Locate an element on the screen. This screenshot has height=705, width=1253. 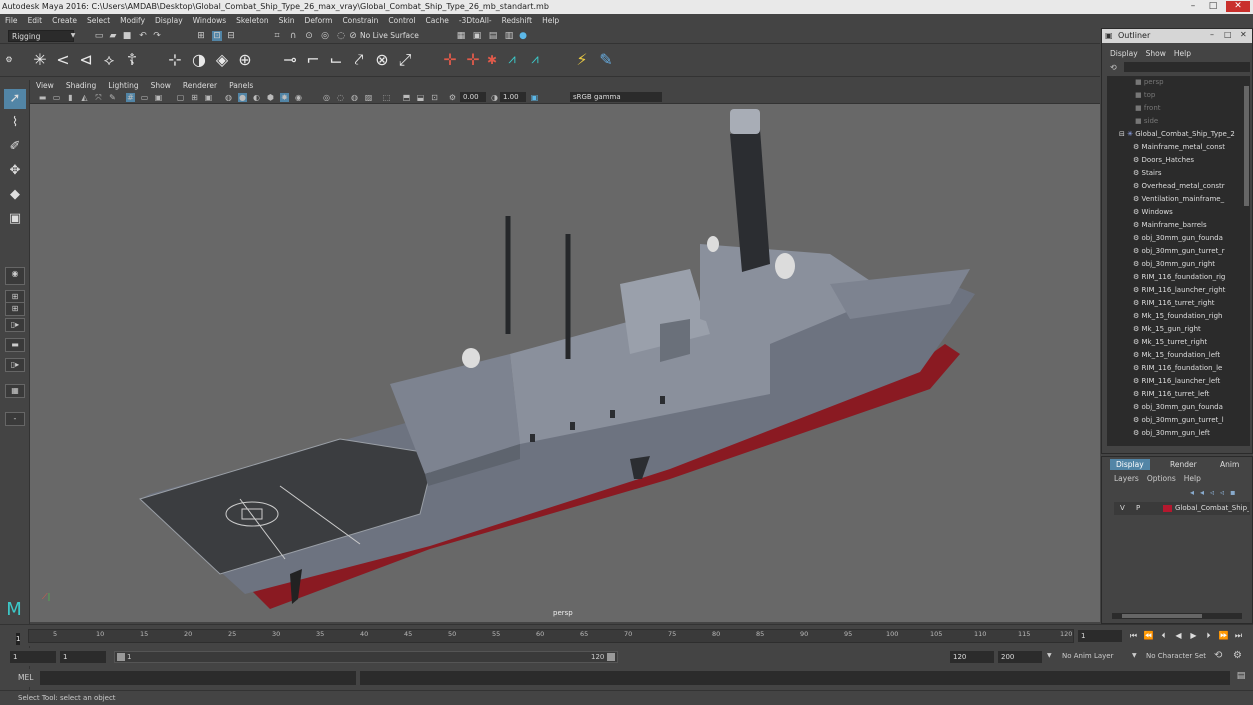
command-language-label: MEL is located at coordinates (25, 677).